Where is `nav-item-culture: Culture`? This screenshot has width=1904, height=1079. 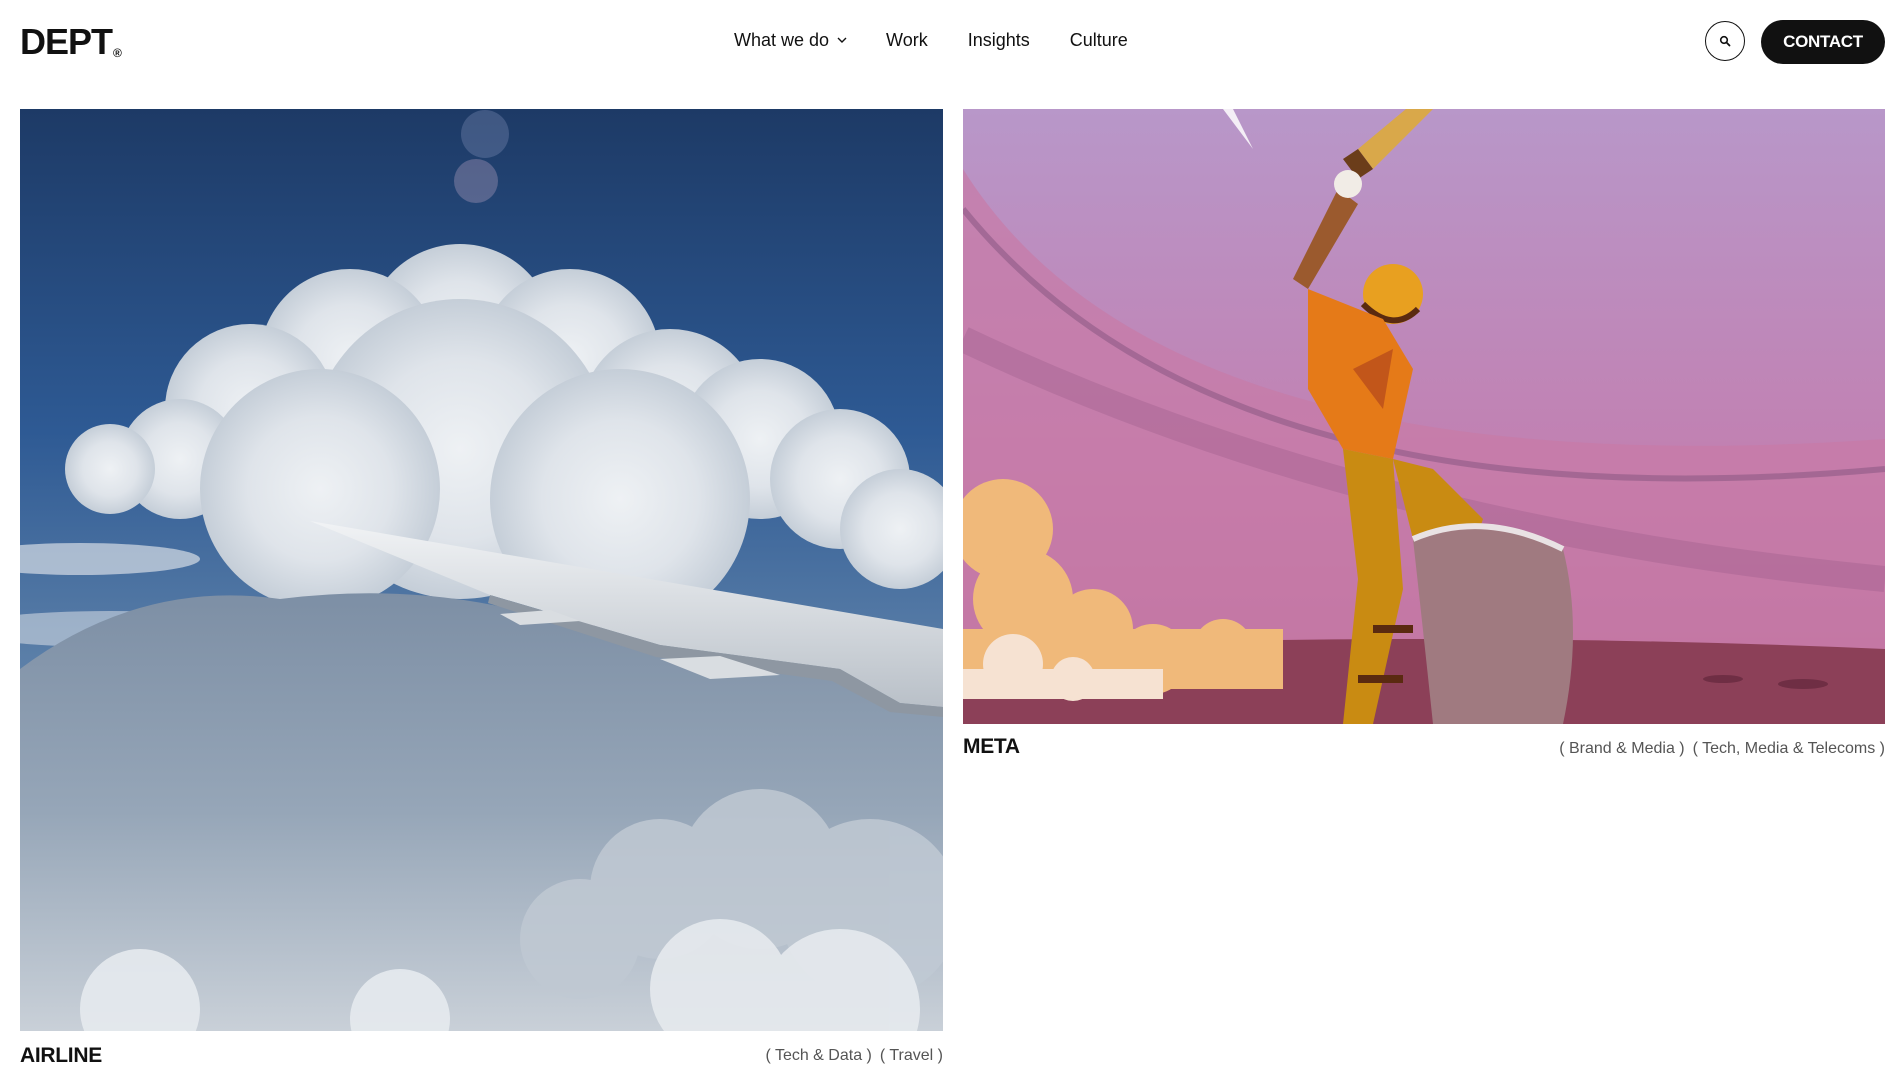 nav-item-culture: Culture is located at coordinates (1099, 40).